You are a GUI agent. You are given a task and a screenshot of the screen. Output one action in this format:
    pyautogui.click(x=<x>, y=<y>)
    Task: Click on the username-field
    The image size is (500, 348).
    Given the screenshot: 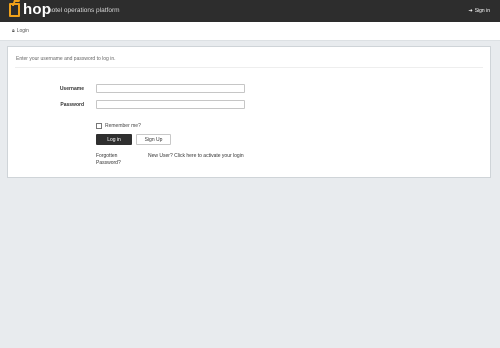 What is the action you would take?
    pyautogui.click(x=170, y=88)
    